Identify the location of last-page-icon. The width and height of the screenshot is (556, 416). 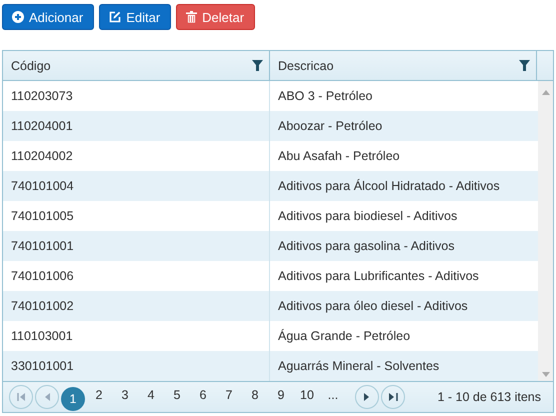
(393, 397).